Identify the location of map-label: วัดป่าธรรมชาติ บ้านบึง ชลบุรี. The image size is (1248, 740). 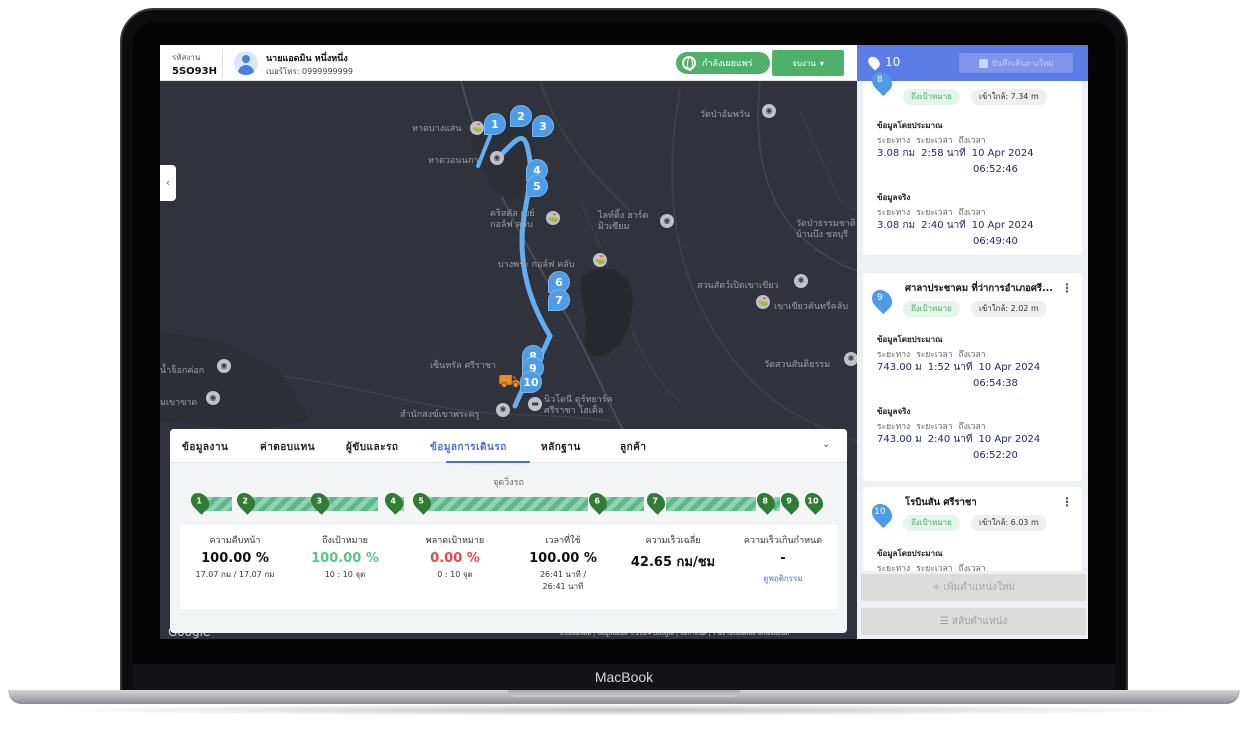
(826, 229).